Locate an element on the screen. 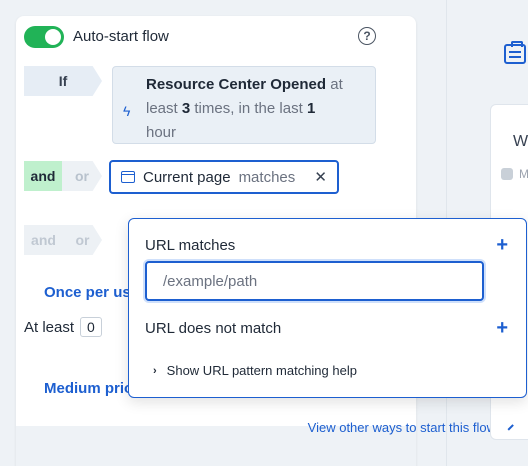  bolt-icon: ϟ is located at coordinates (127, 111).